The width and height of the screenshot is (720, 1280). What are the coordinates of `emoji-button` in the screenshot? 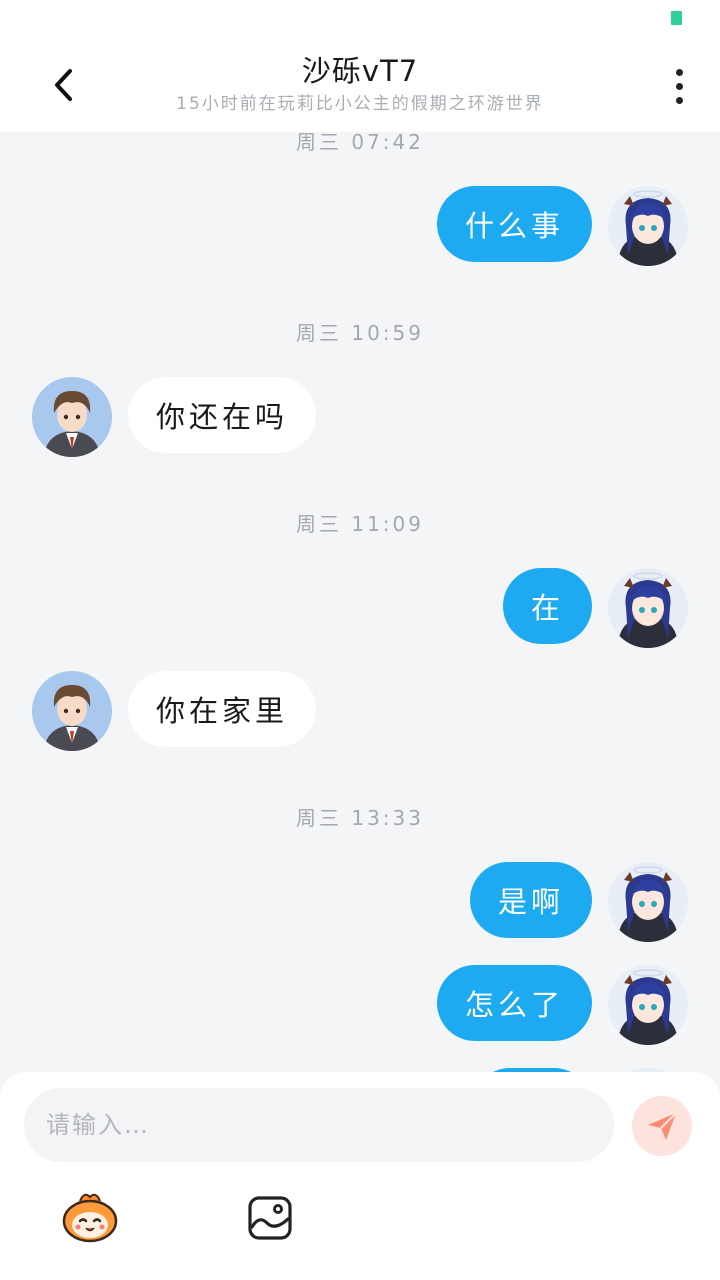 It's located at (90, 1218).